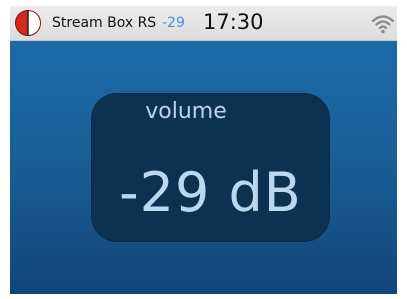 This screenshot has height=299, width=407. I want to click on device-name: Stream Box RS, so click(104, 23).